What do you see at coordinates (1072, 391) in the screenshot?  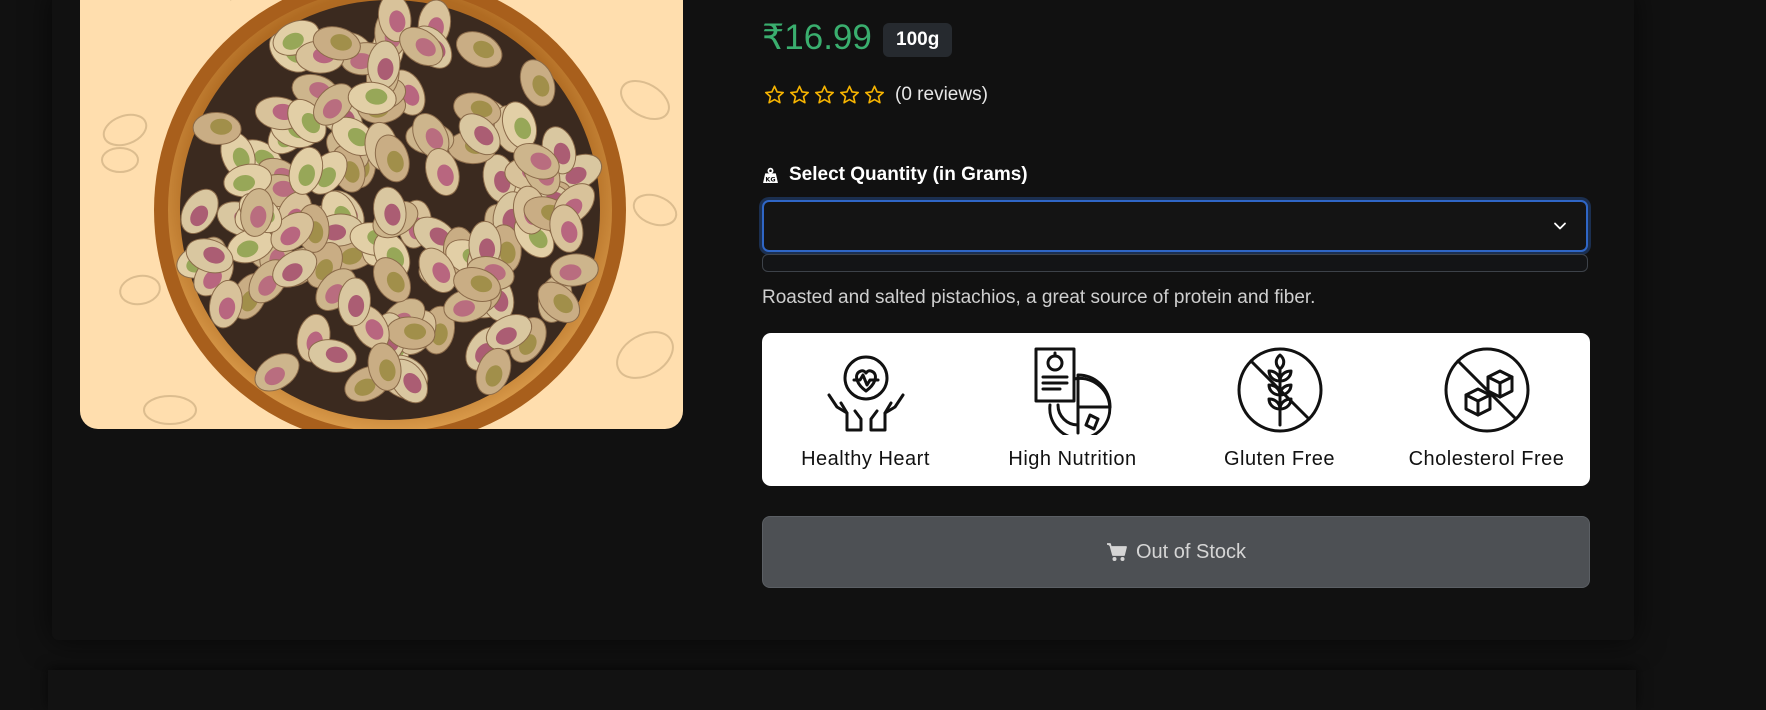 I see `high-nutrition-icon` at bounding box center [1072, 391].